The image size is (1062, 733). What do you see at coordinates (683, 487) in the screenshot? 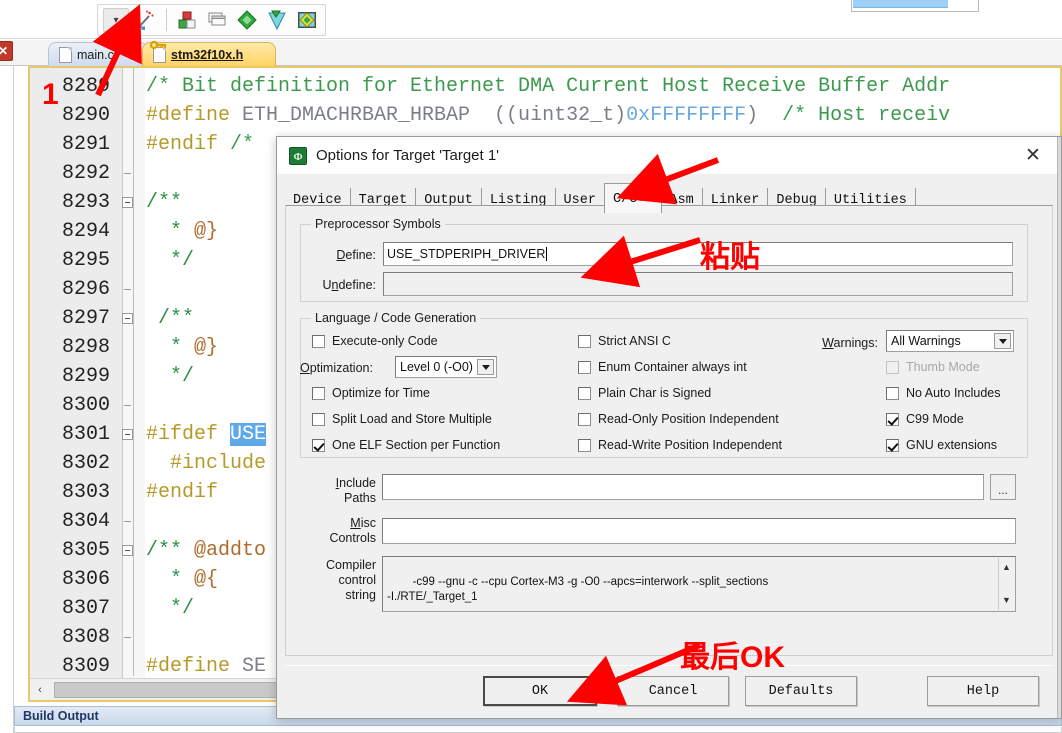
I see `include-paths-input` at bounding box center [683, 487].